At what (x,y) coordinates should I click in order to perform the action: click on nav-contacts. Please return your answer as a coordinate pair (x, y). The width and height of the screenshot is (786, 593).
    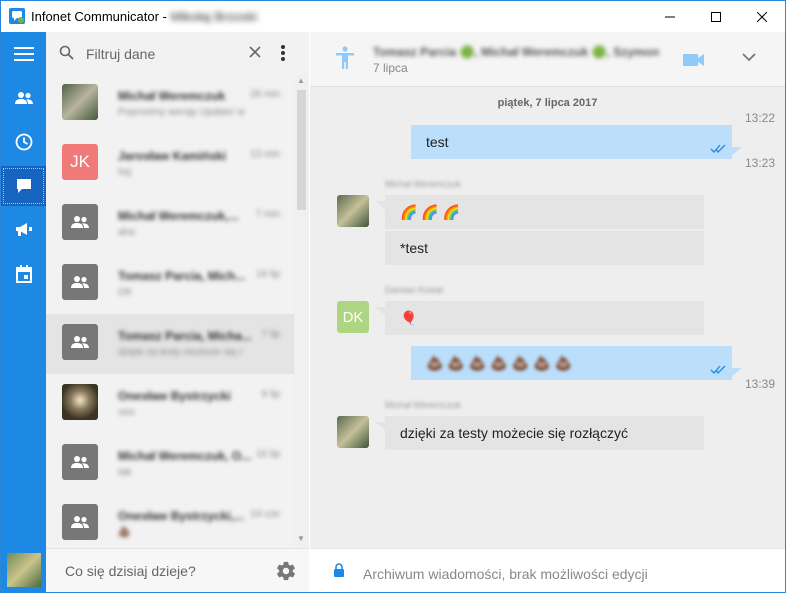
    Looking at the image, I should click on (23, 98).